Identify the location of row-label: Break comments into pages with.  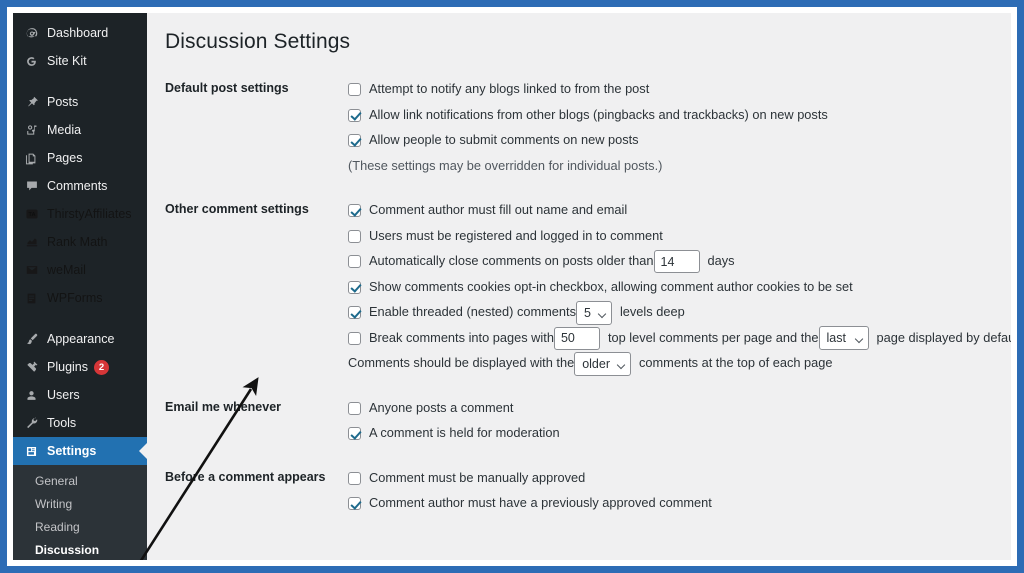
(461, 337).